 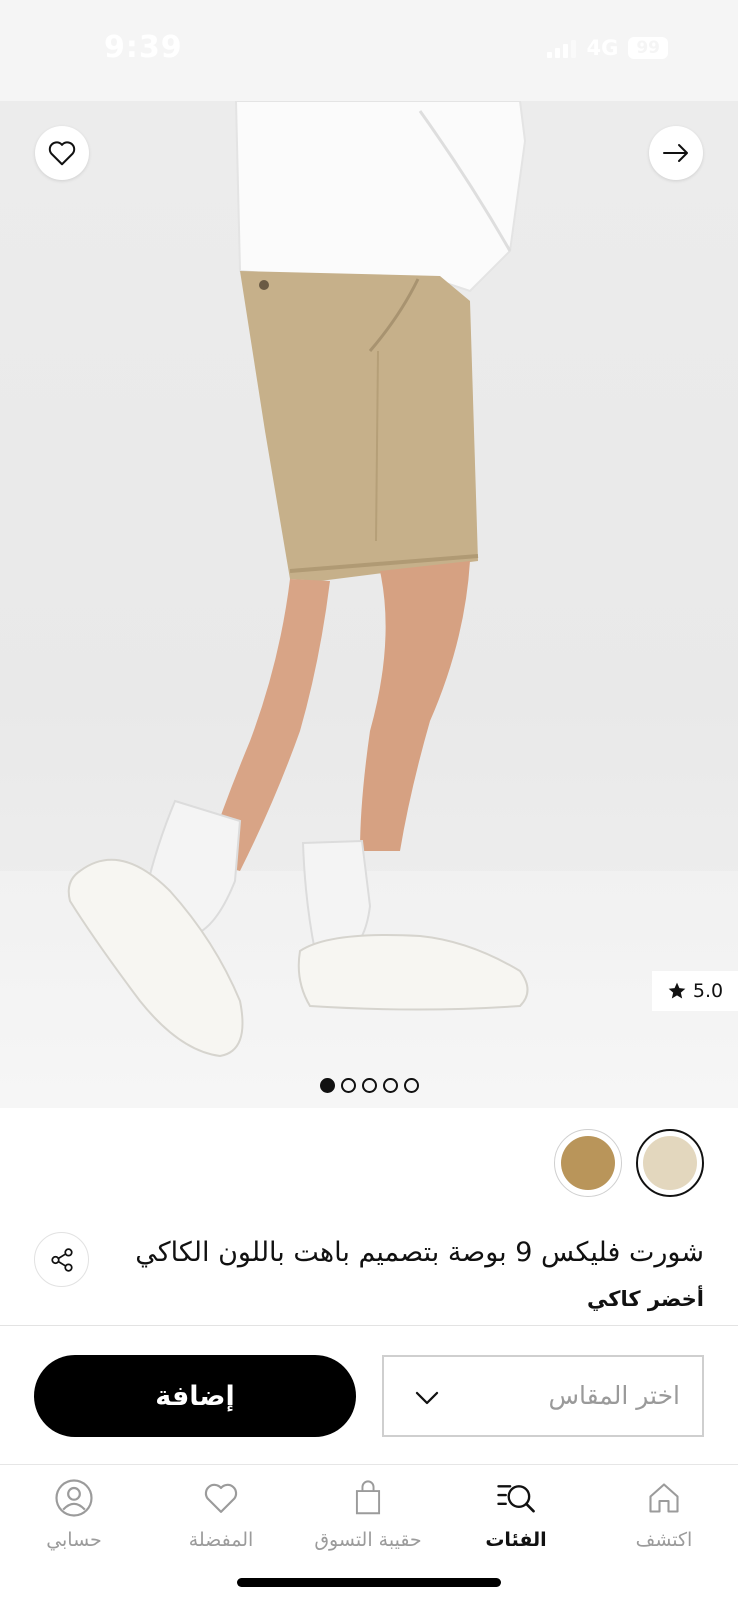 I want to click on tab-label: اكتشف, so click(x=664, y=1540).